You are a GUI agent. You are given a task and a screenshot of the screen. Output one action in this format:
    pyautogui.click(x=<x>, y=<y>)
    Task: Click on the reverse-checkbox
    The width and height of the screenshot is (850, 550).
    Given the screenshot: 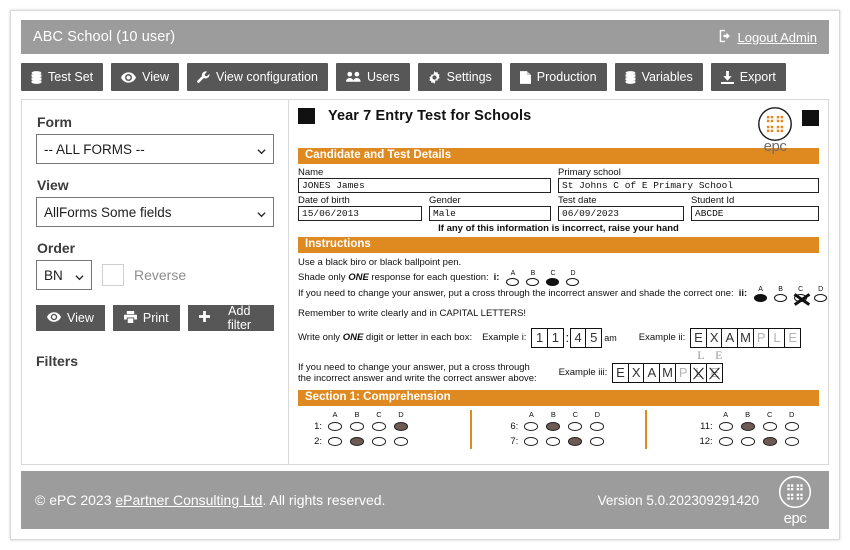 What is the action you would take?
    pyautogui.click(x=113, y=275)
    